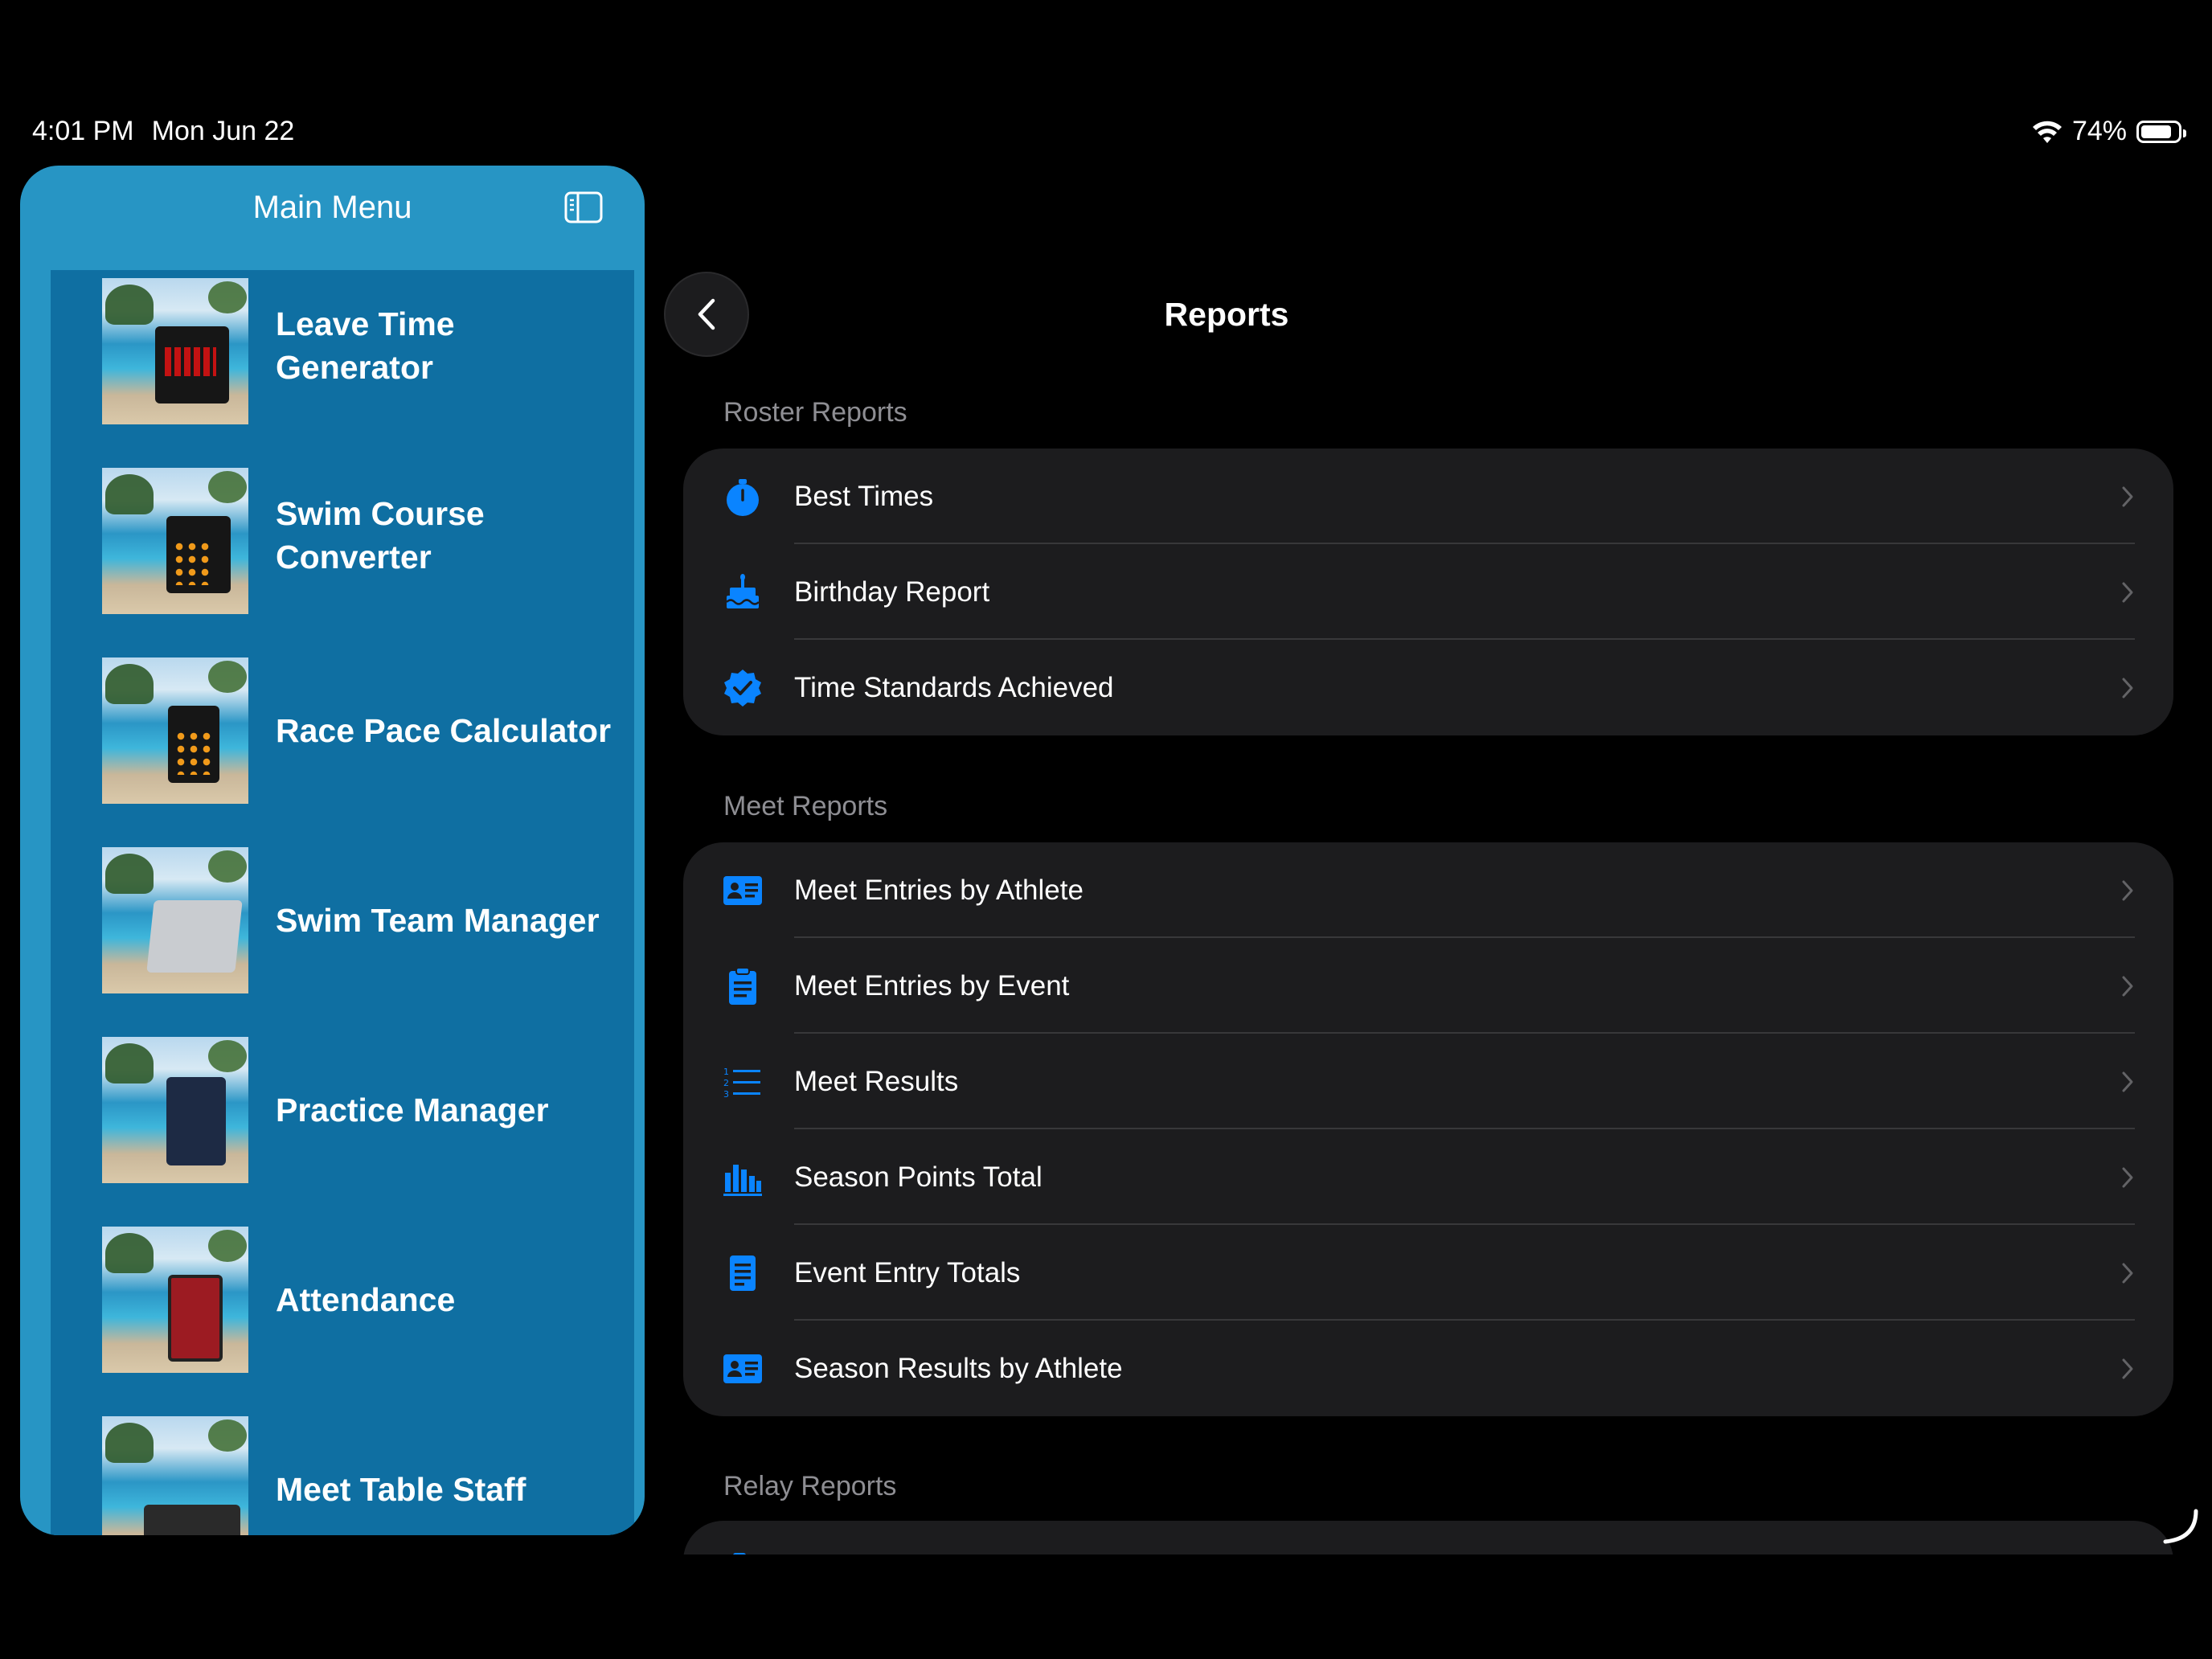 This screenshot has height=1659, width=2212. What do you see at coordinates (726, 1094) in the screenshot?
I see `svg-text: 3` at bounding box center [726, 1094].